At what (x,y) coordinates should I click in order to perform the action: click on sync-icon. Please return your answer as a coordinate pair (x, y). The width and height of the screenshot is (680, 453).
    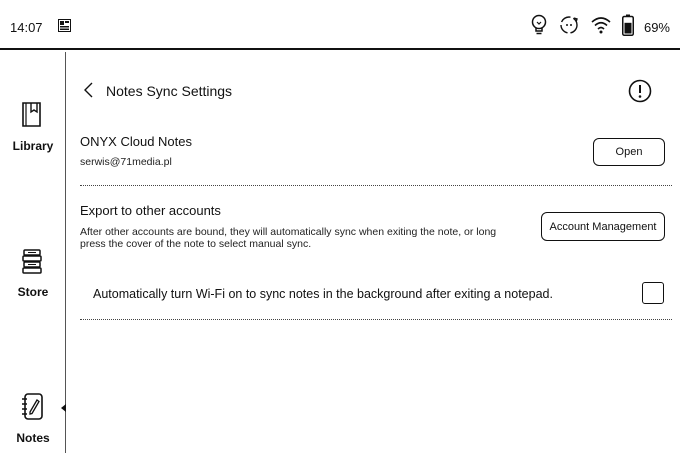
    Looking at the image, I should click on (569, 27).